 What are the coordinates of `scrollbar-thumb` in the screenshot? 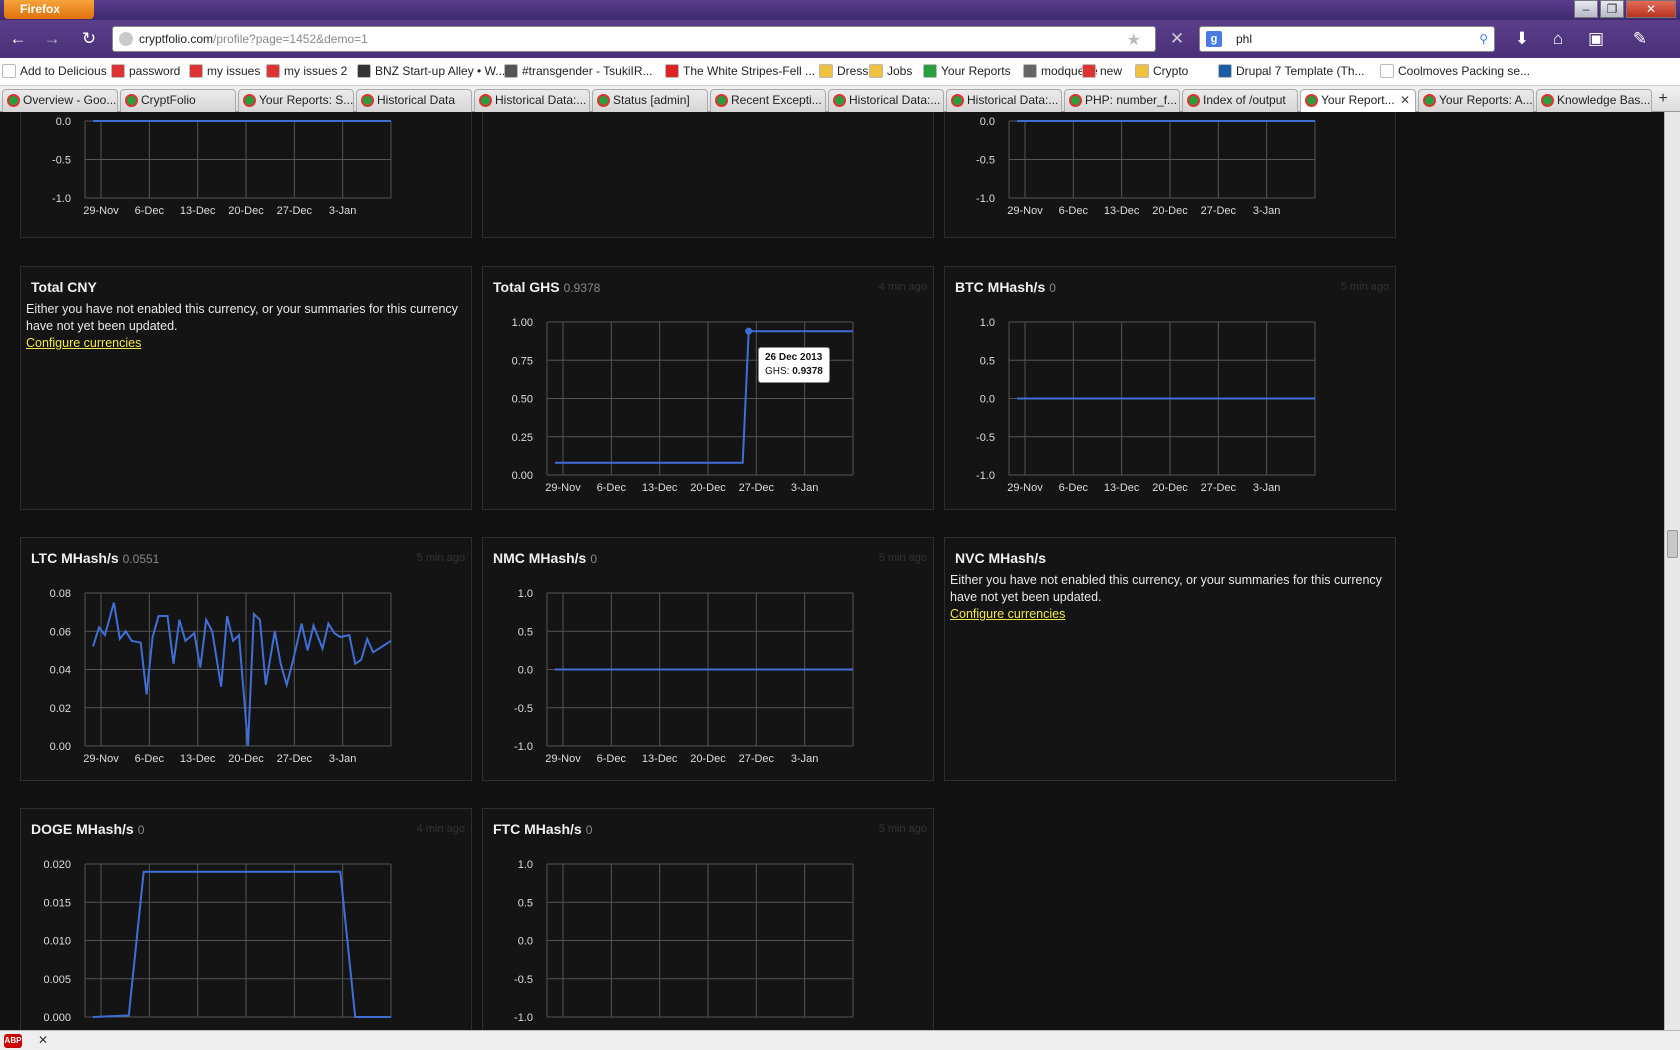 It's located at (1672, 544).